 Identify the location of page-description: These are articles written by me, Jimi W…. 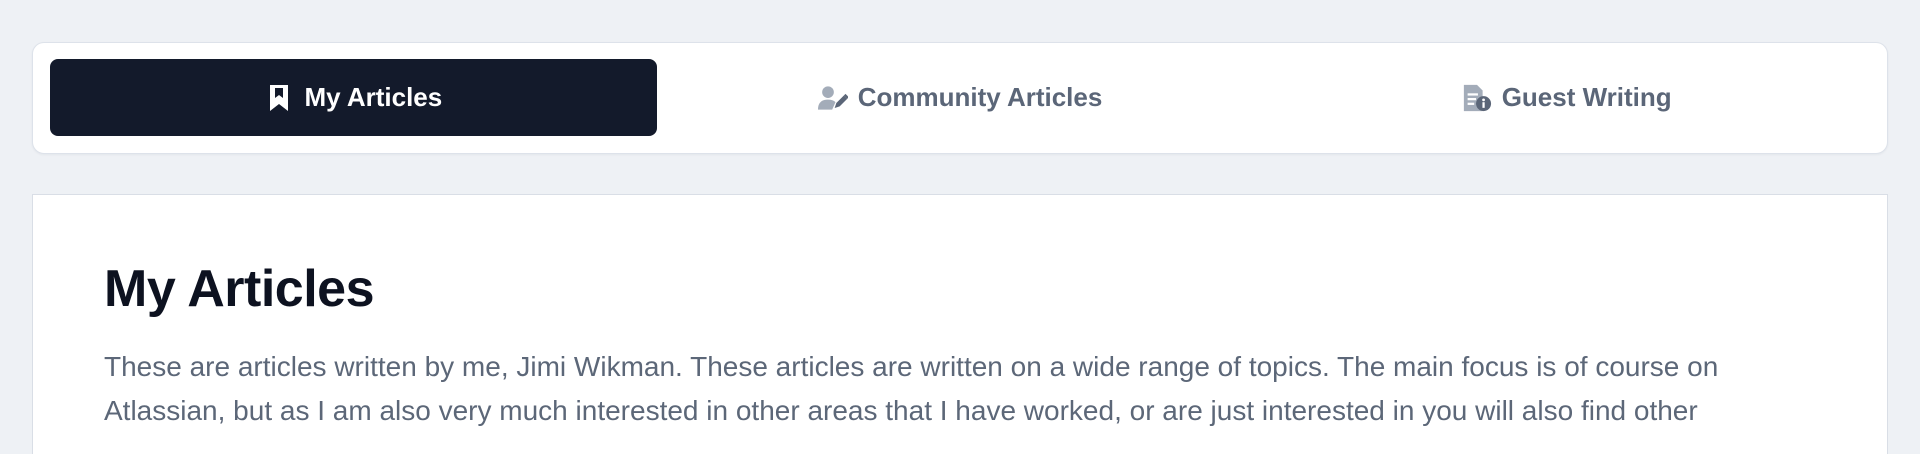
(911, 388).